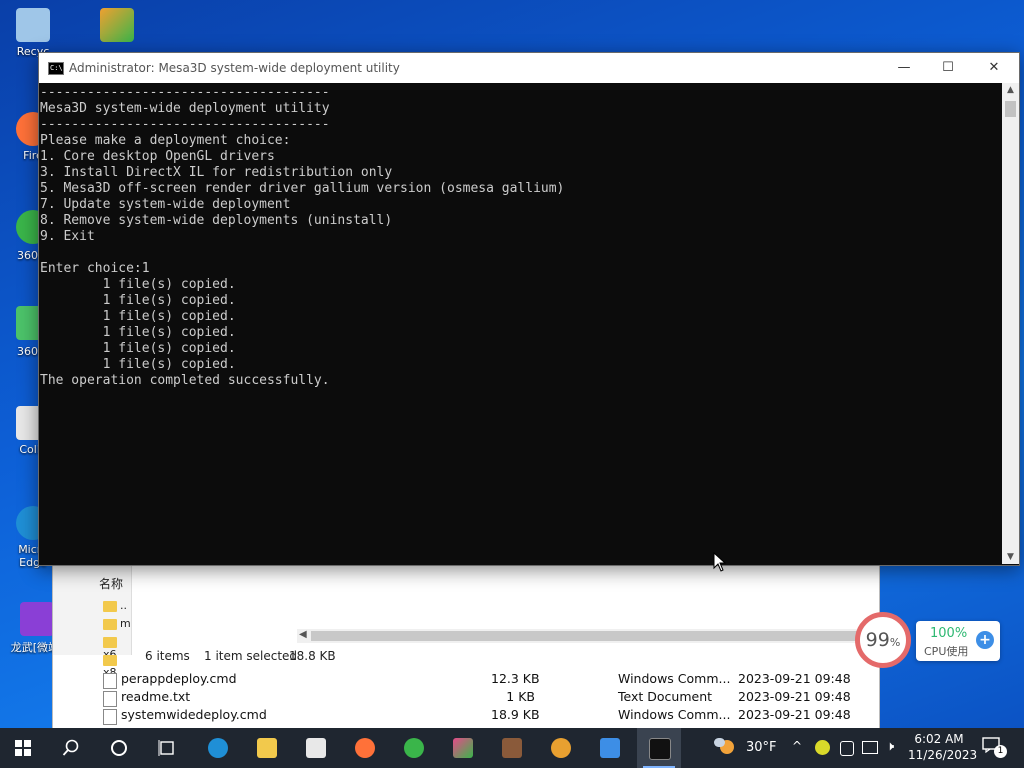 This screenshot has height=768, width=1024. I want to click on clock-date: 11/26/2023, so click(943, 755).